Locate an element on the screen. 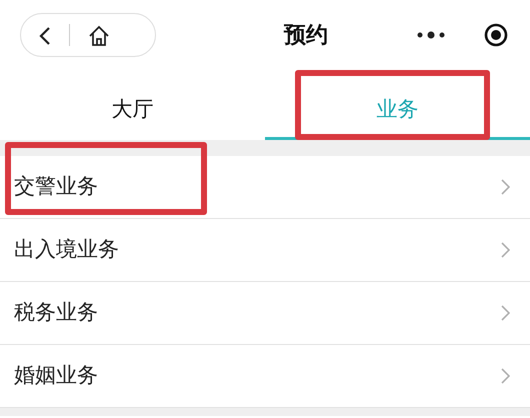  target-icon is located at coordinates (496, 35).